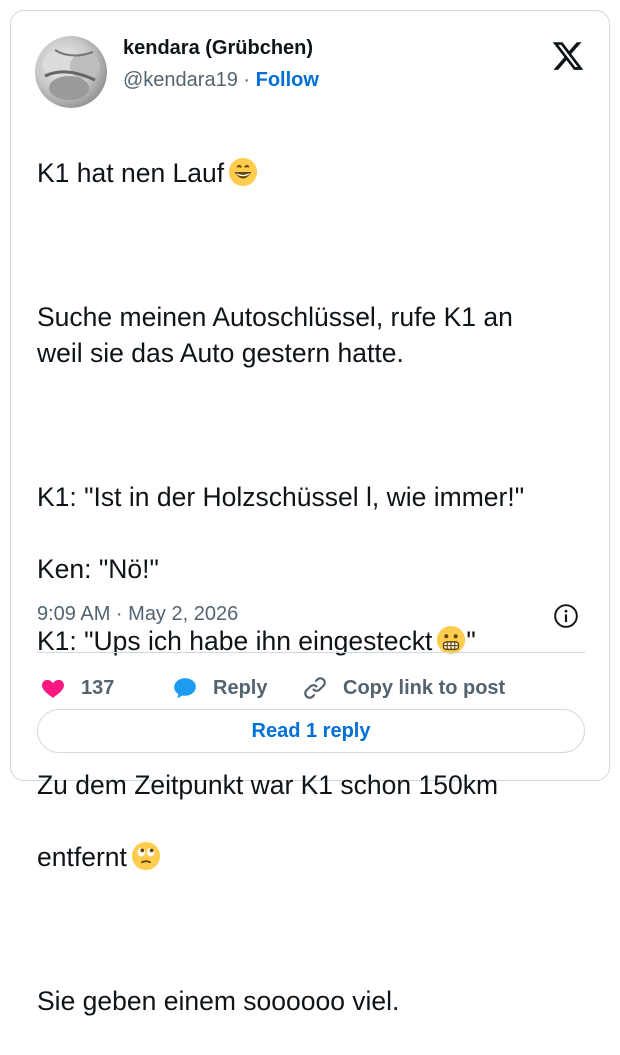 The height and width of the screenshot is (1055, 620). Describe the element at coordinates (131, 173) in the screenshot. I see `tweet-line-text: K1 hat nen Lauf` at that location.